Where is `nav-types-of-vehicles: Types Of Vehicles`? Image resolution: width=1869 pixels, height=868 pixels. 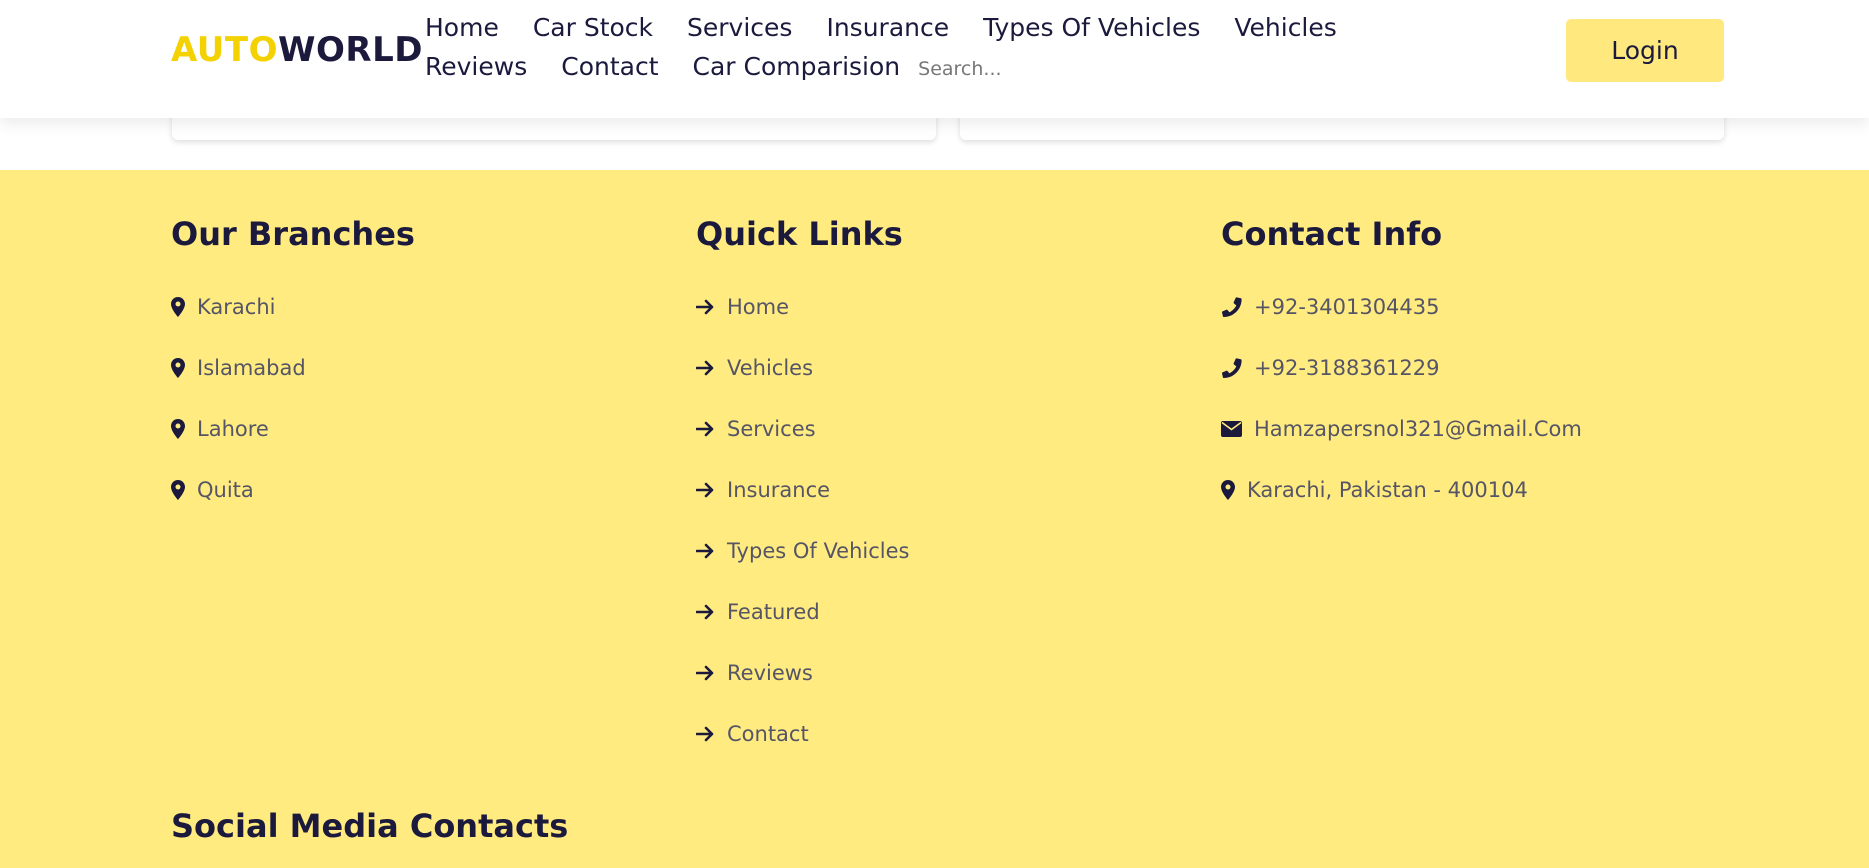 nav-types-of-vehicles: Types Of Vehicles is located at coordinates (1091, 27).